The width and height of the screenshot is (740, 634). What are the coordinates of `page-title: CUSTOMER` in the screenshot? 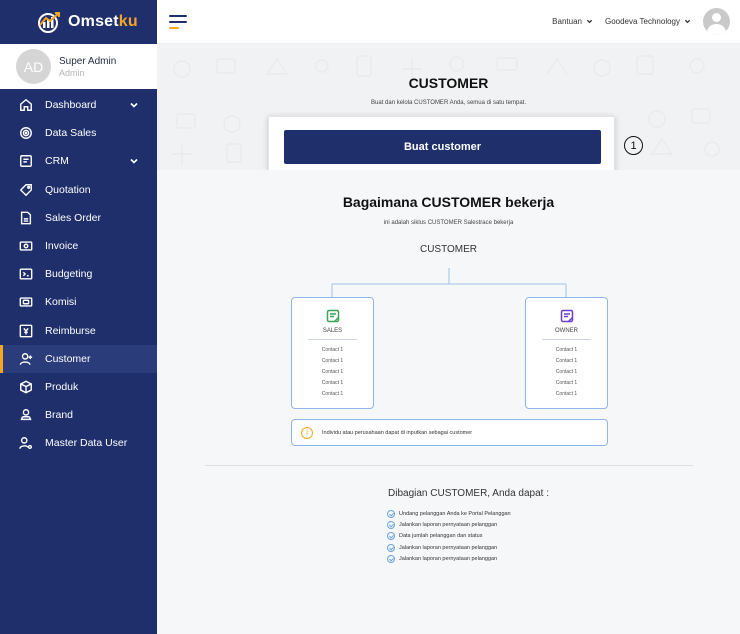 It's located at (448, 83).